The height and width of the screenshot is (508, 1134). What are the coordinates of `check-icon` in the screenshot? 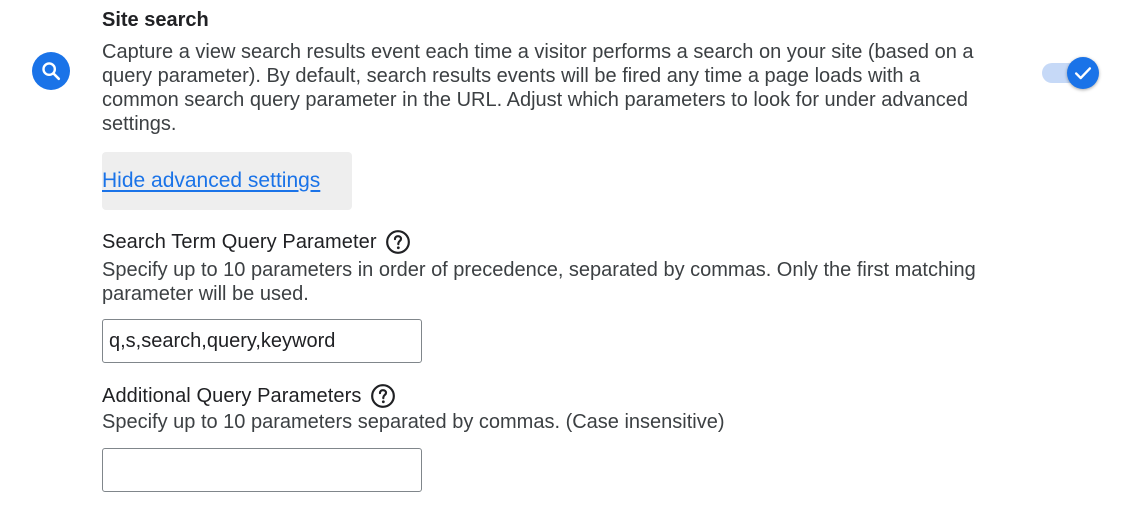 It's located at (1083, 73).